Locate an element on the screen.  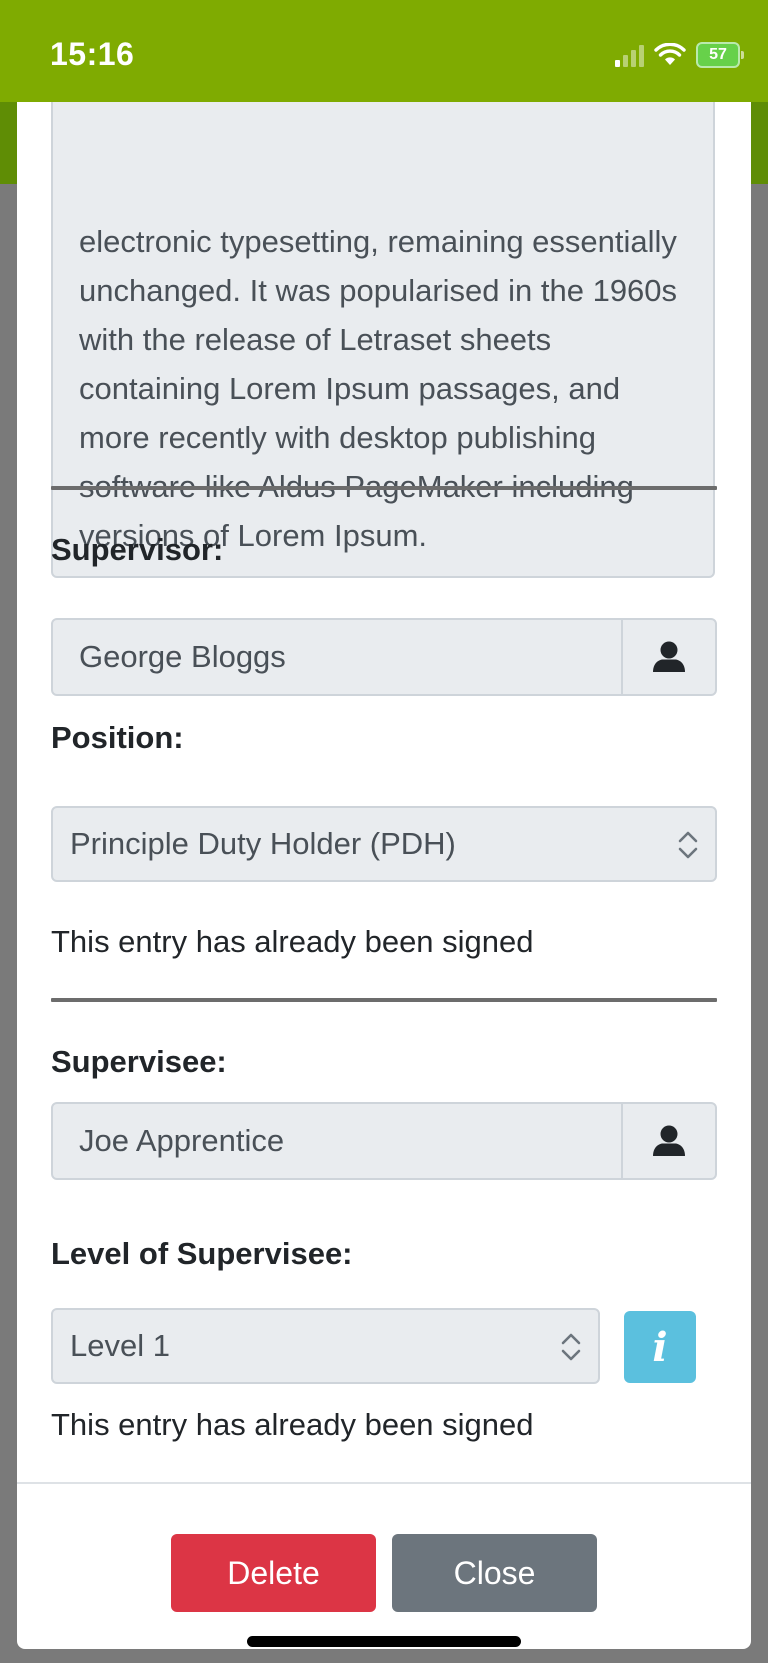
delete-button: Delete is located at coordinates (273, 1573).